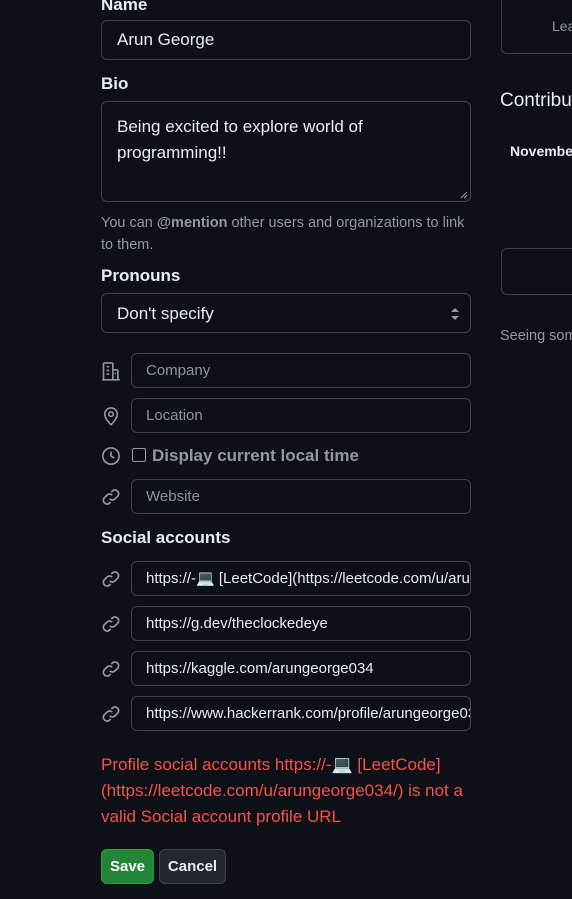 The width and height of the screenshot is (572, 899). I want to click on contributions-heading: Contribu, so click(536, 100).